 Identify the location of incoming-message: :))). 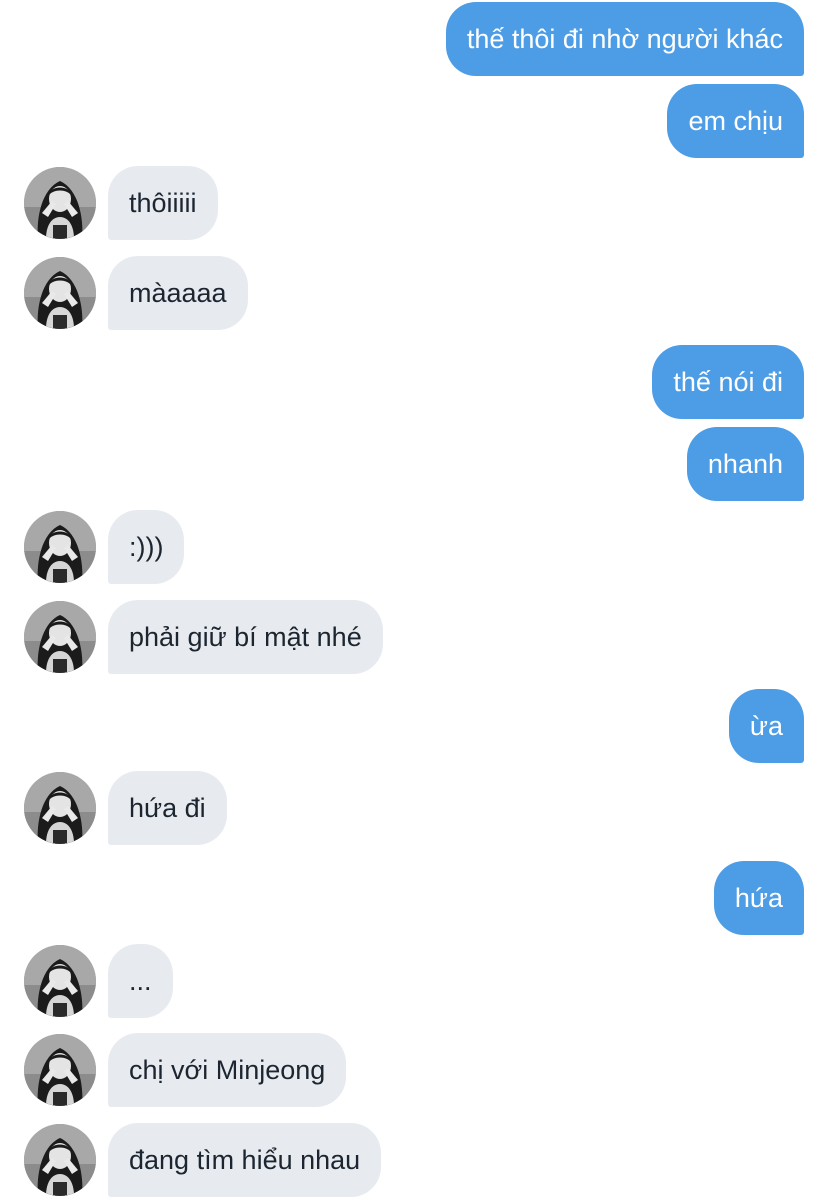
(104, 547).